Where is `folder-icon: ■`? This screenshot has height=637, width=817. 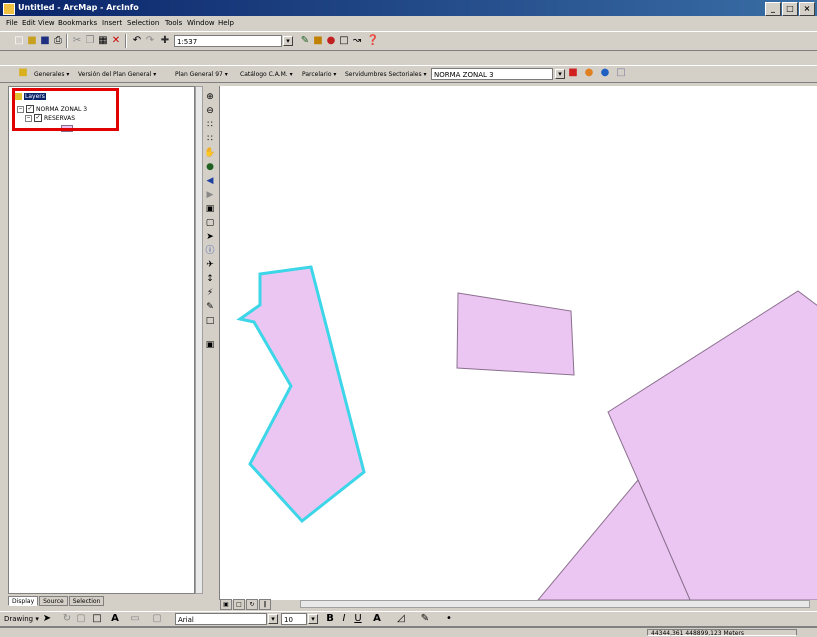 folder-icon: ■ is located at coordinates (23, 73).